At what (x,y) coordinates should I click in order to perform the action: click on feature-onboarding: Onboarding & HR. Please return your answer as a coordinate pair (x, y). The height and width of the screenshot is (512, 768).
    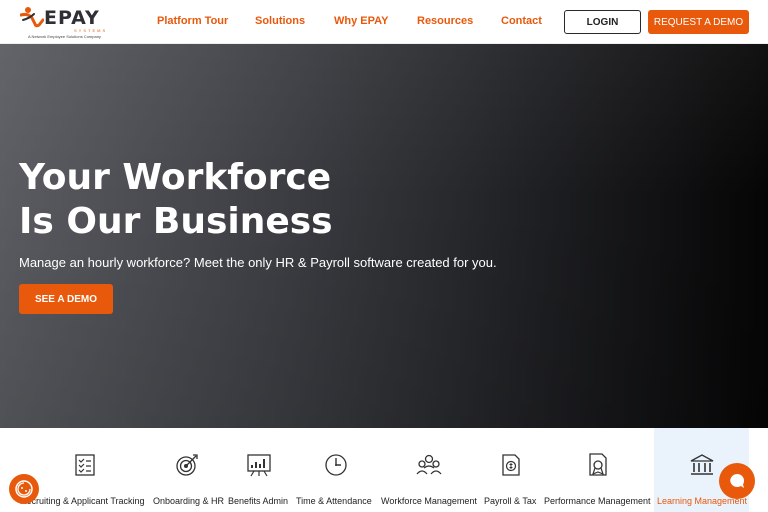
    Looking at the image, I should click on (188, 470).